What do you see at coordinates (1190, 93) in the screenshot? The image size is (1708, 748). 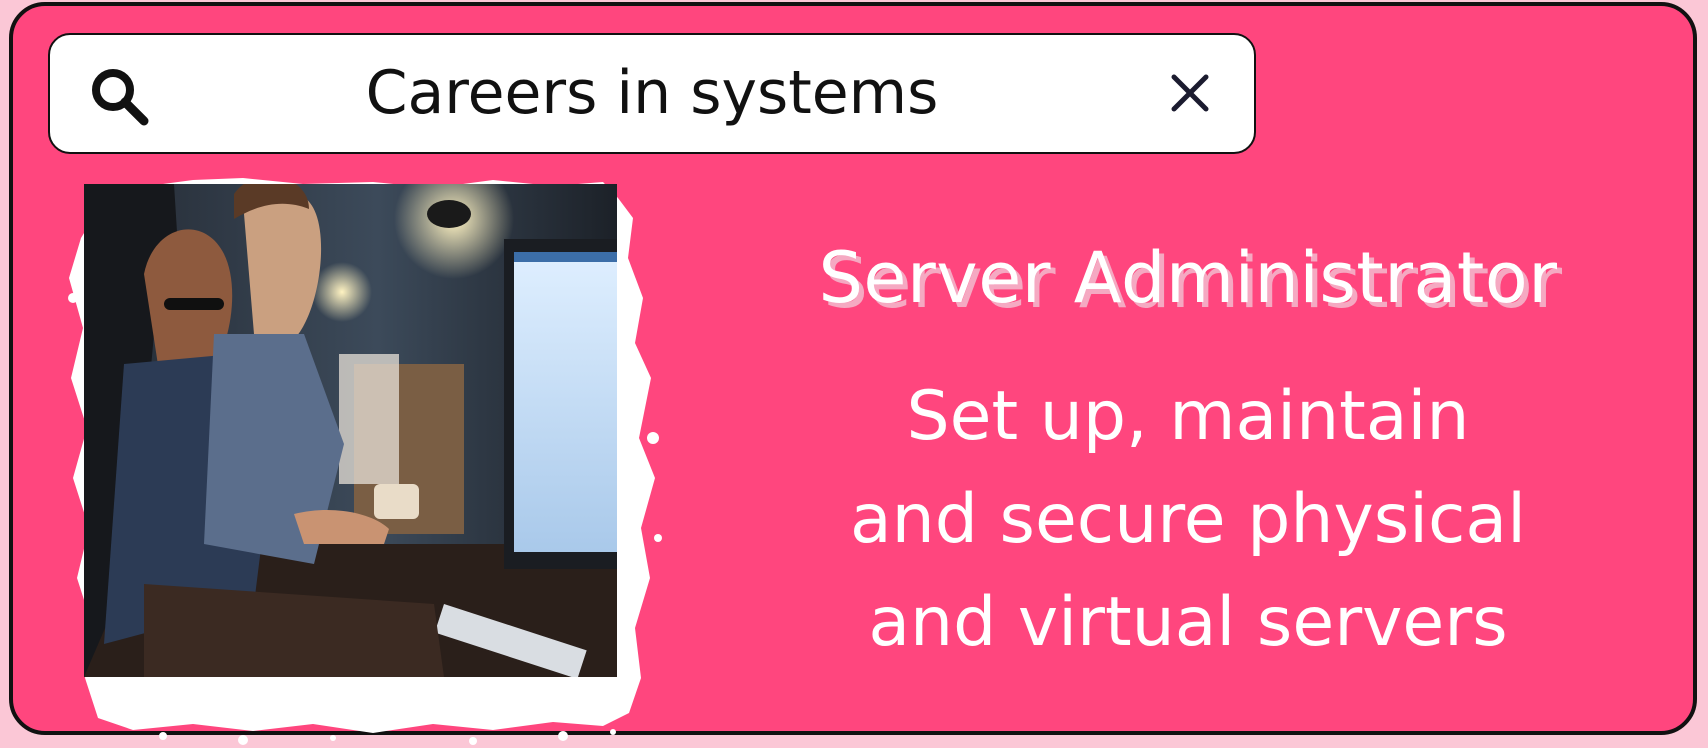 I see `close-icon` at bounding box center [1190, 93].